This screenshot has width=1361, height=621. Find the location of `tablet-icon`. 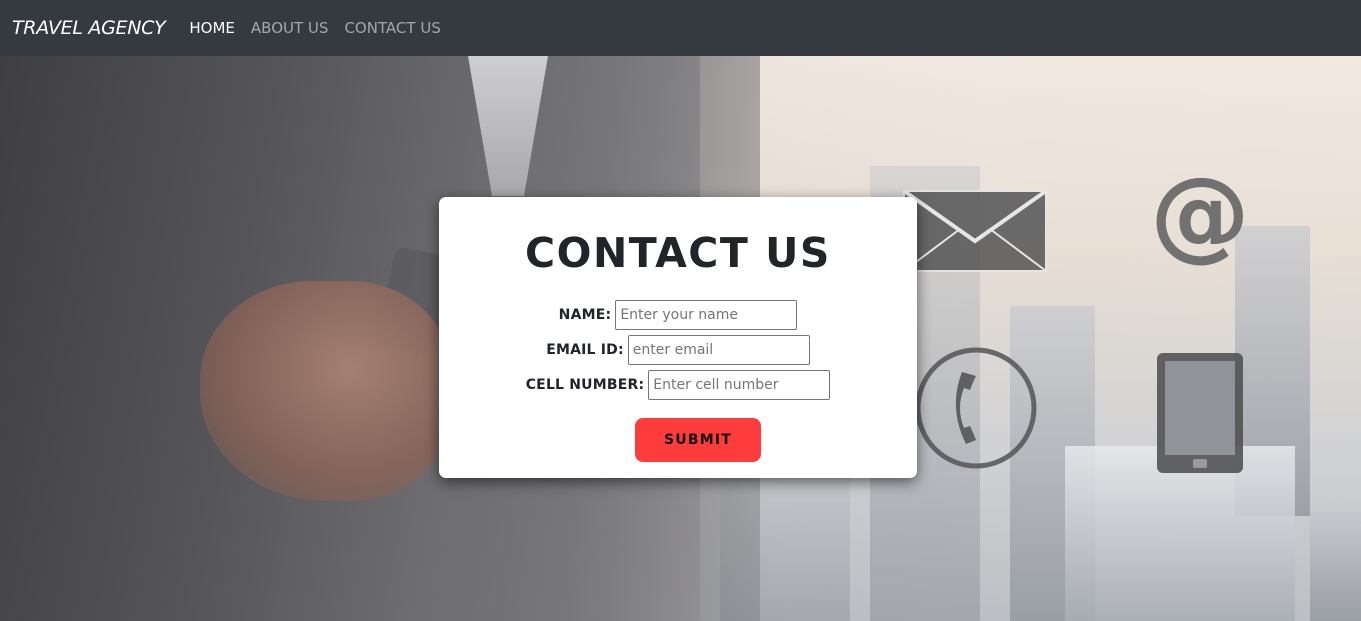

tablet-icon is located at coordinates (1200, 413).